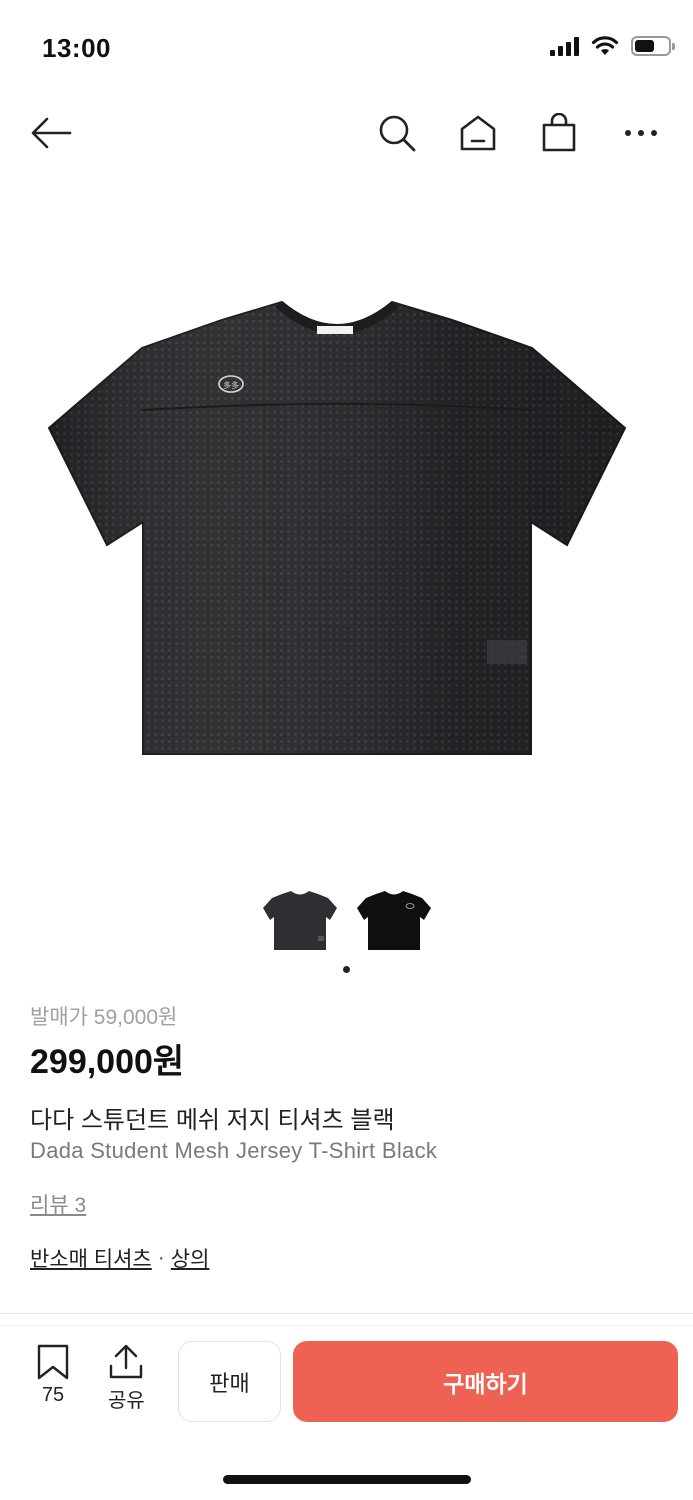 Image resolution: width=693 pixels, height=1500 pixels. Describe the element at coordinates (104, 1017) in the screenshot. I see `release-price: 발매가 59,000원` at that location.